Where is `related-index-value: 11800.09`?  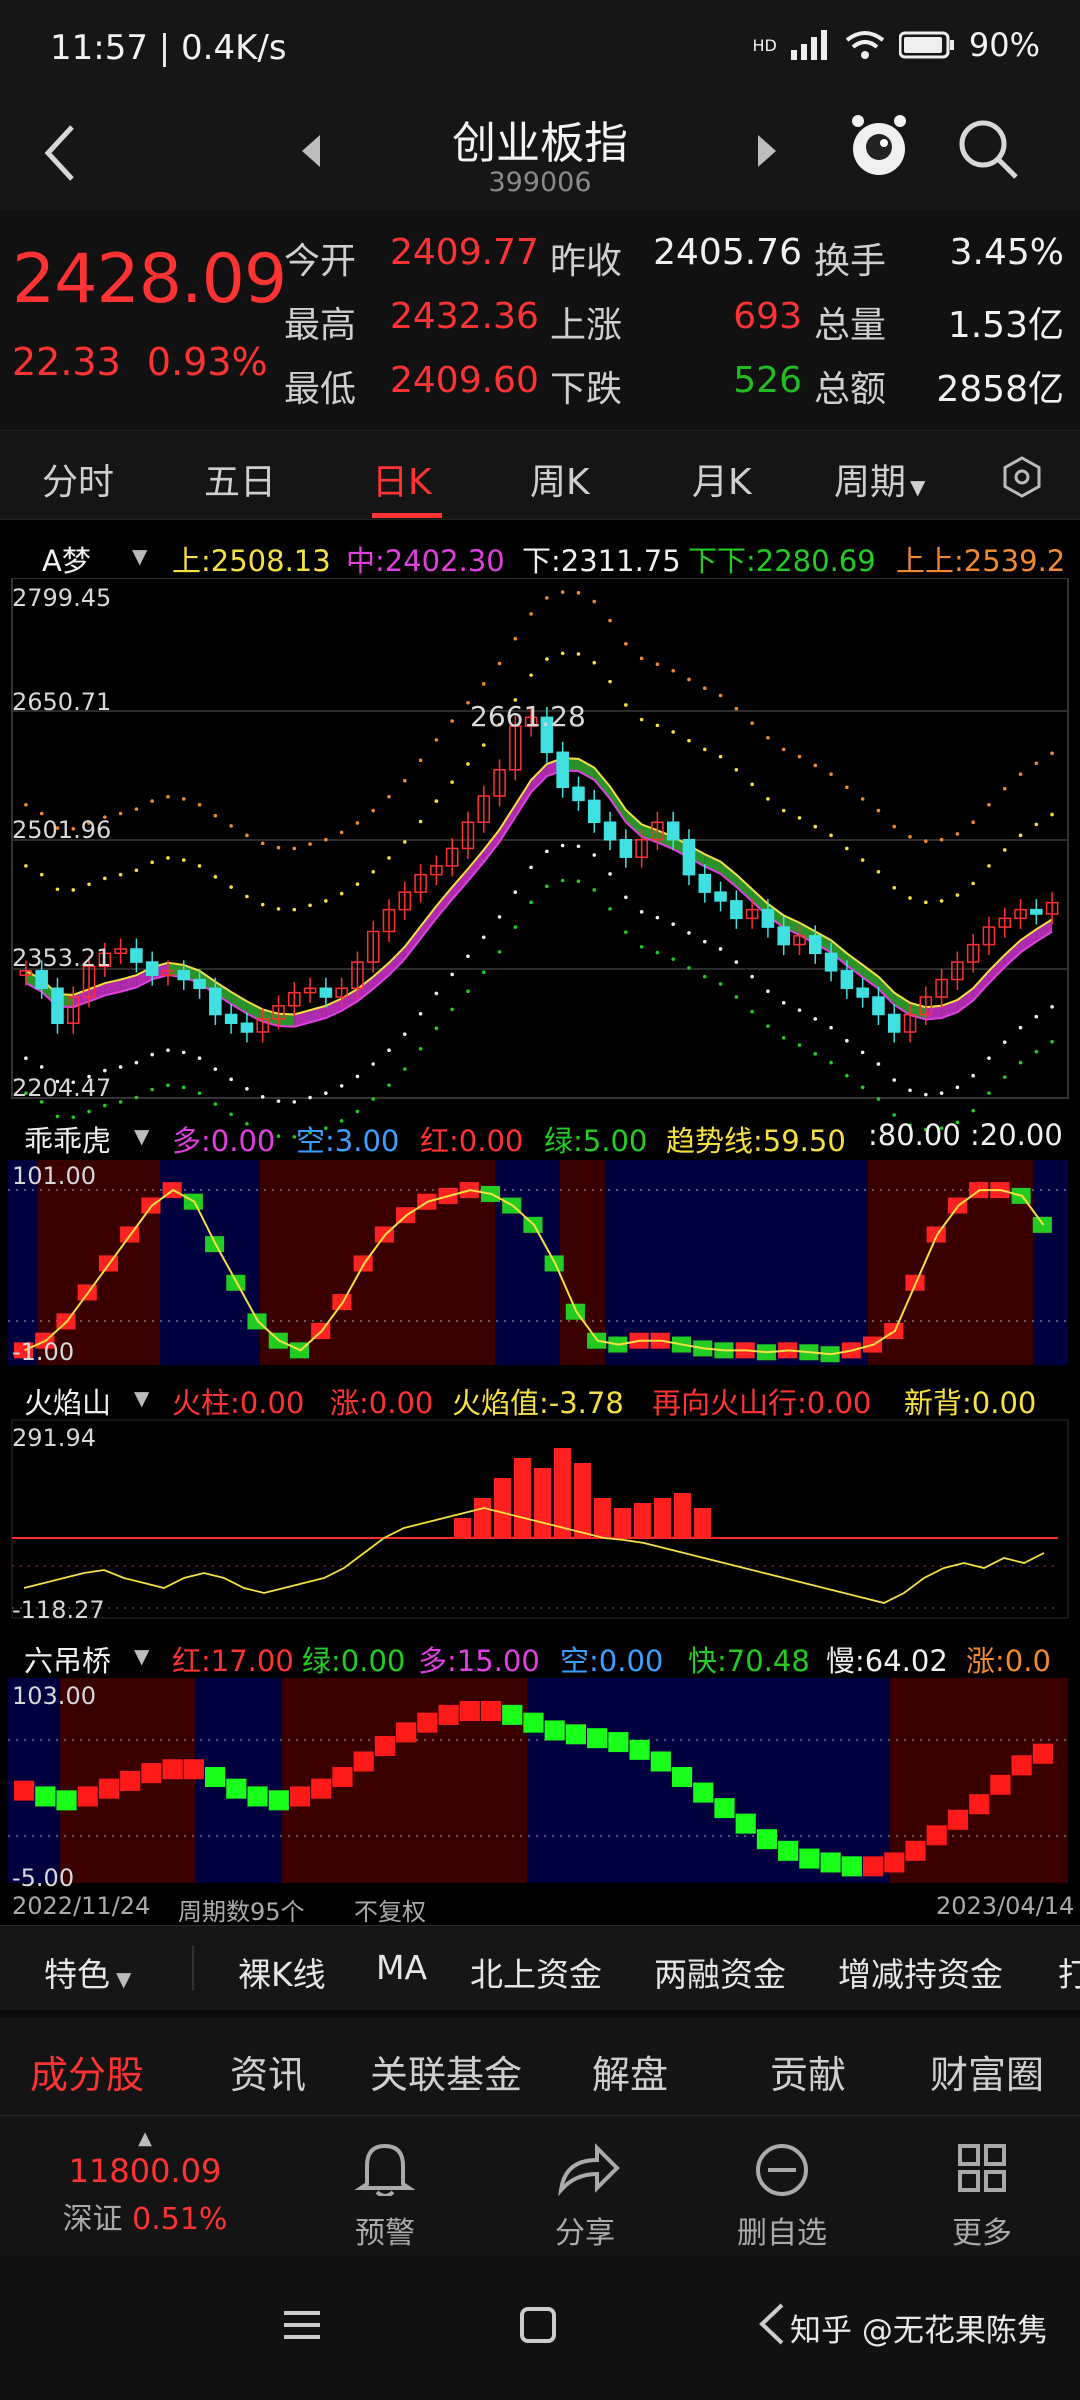
related-index-value: 11800.09 is located at coordinates (145, 2171).